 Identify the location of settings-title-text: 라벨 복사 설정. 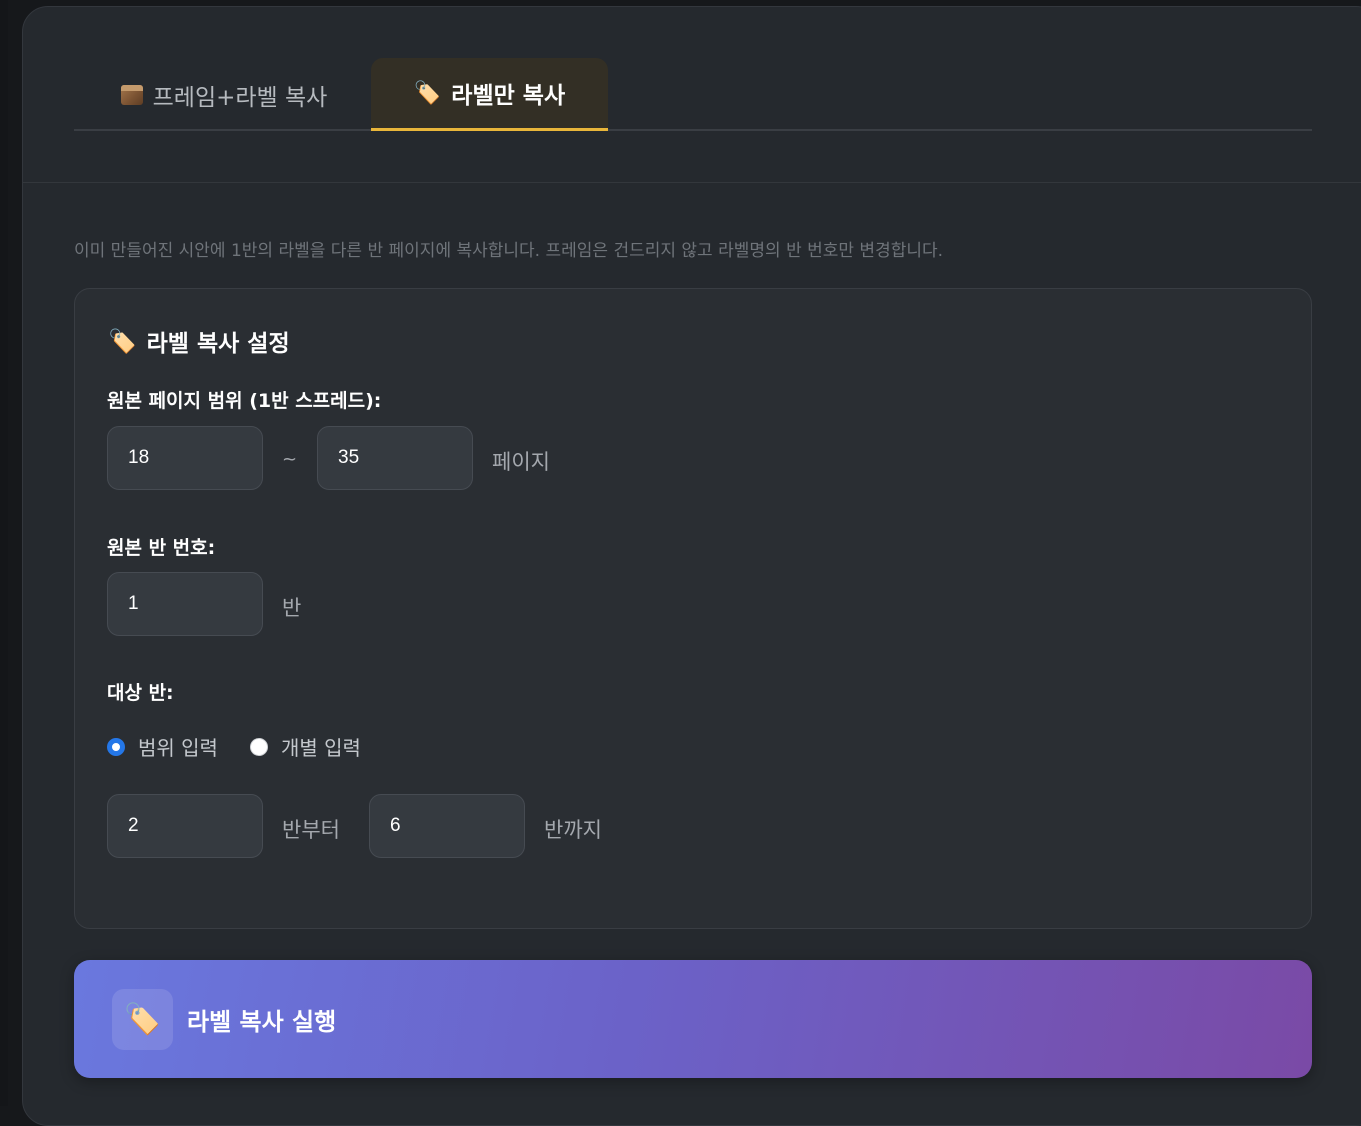
(218, 344).